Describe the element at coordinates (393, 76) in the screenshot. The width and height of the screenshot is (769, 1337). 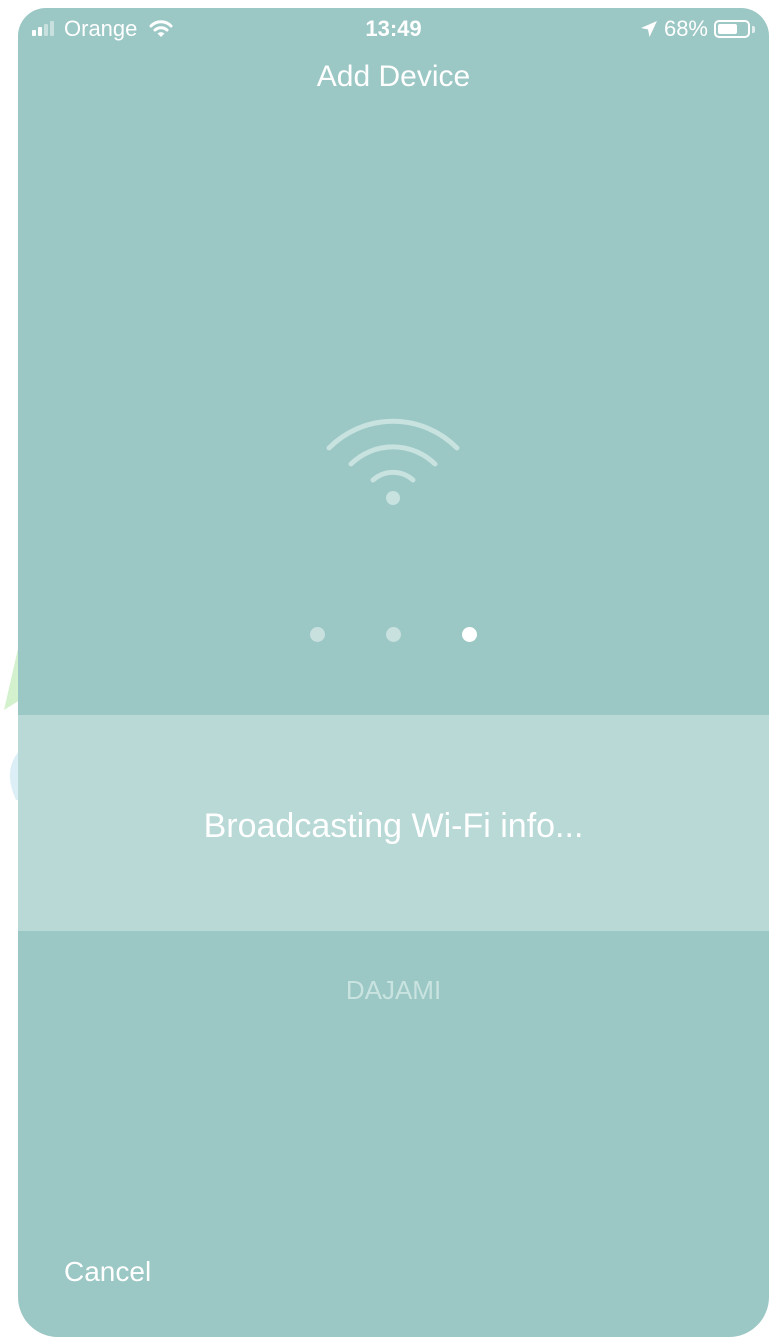
I see `page-title: Add Device` at that location.